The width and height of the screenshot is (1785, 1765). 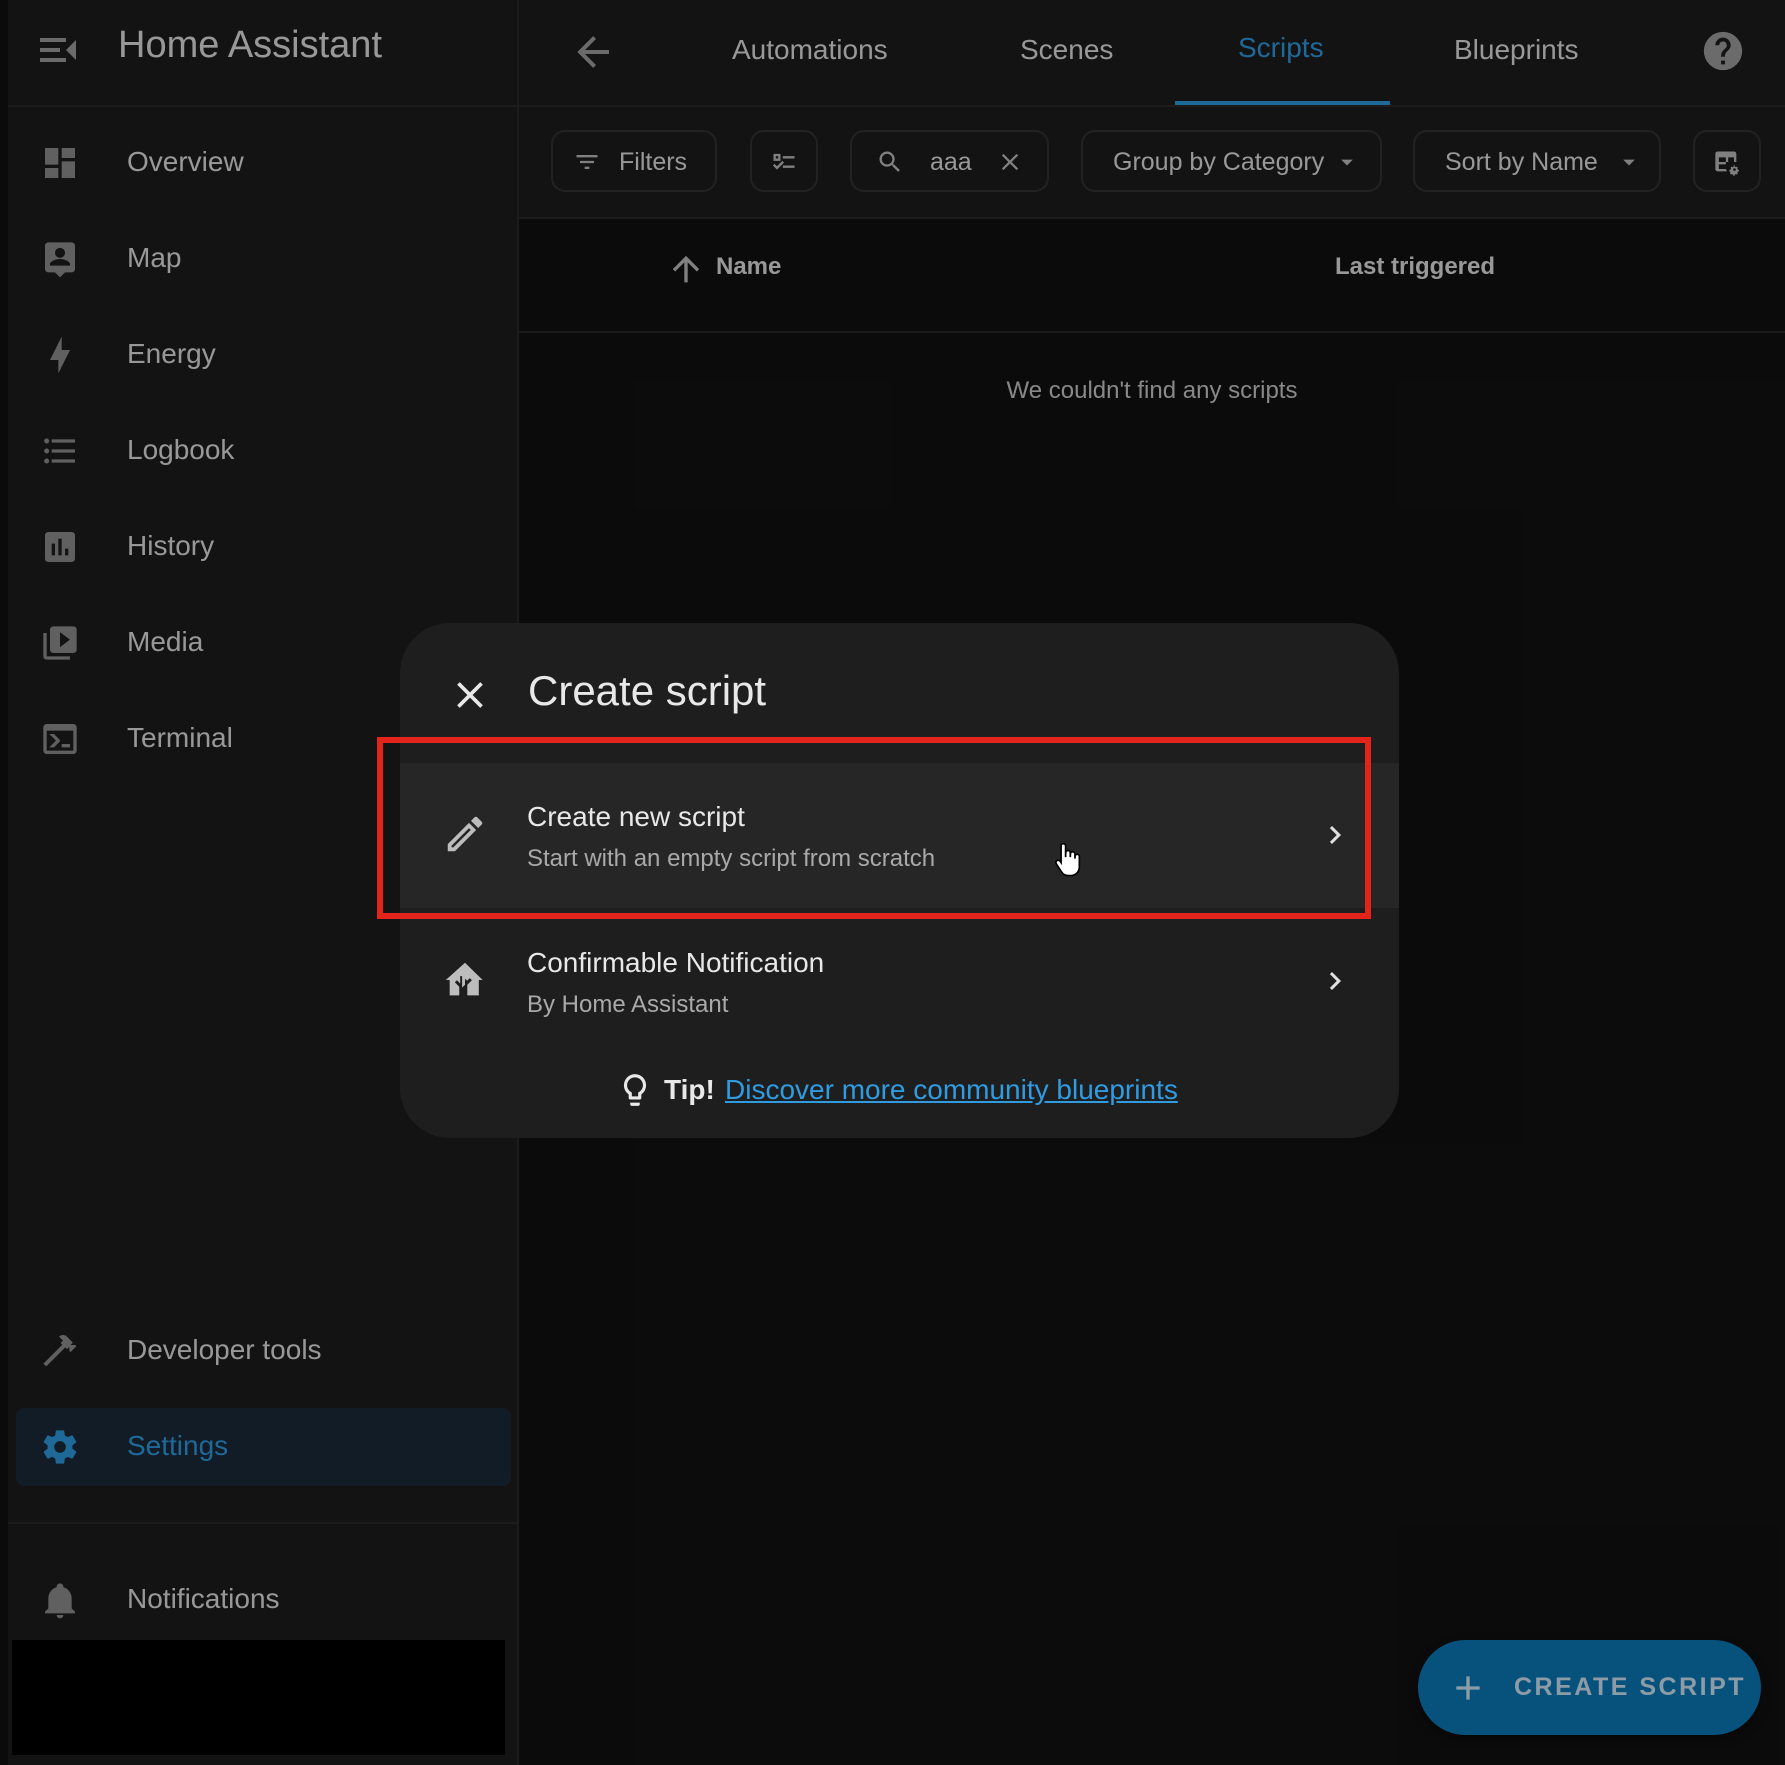 What do you see at coordinates (676, 962) in the screenshot?
I see `option-title: Confirmable Notification` at bounding box center [676, 962].